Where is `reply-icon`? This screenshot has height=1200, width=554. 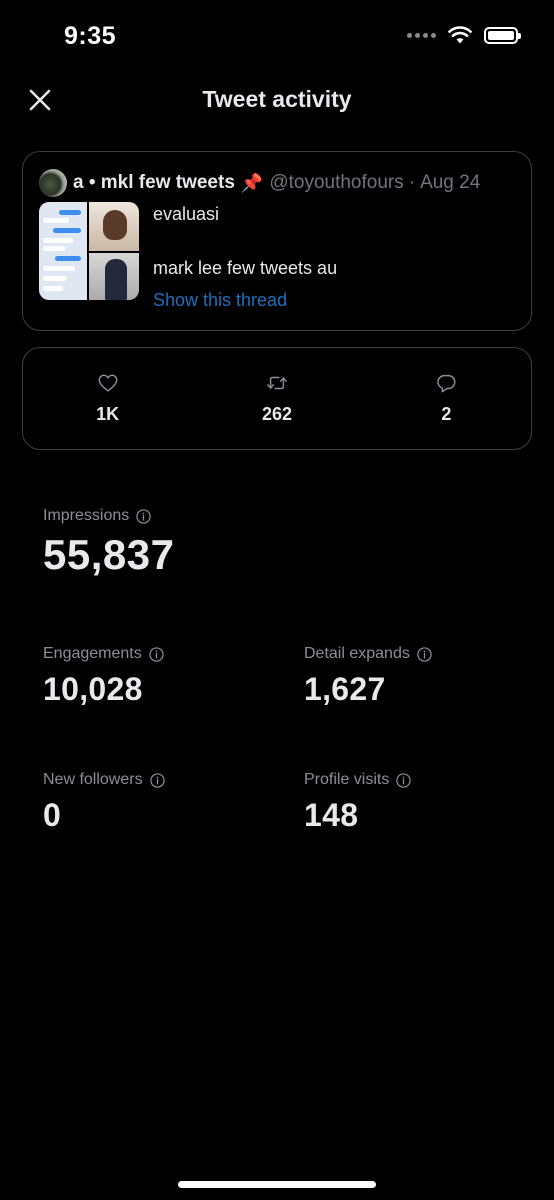 reply-icon is located at coordinates (446, 383).